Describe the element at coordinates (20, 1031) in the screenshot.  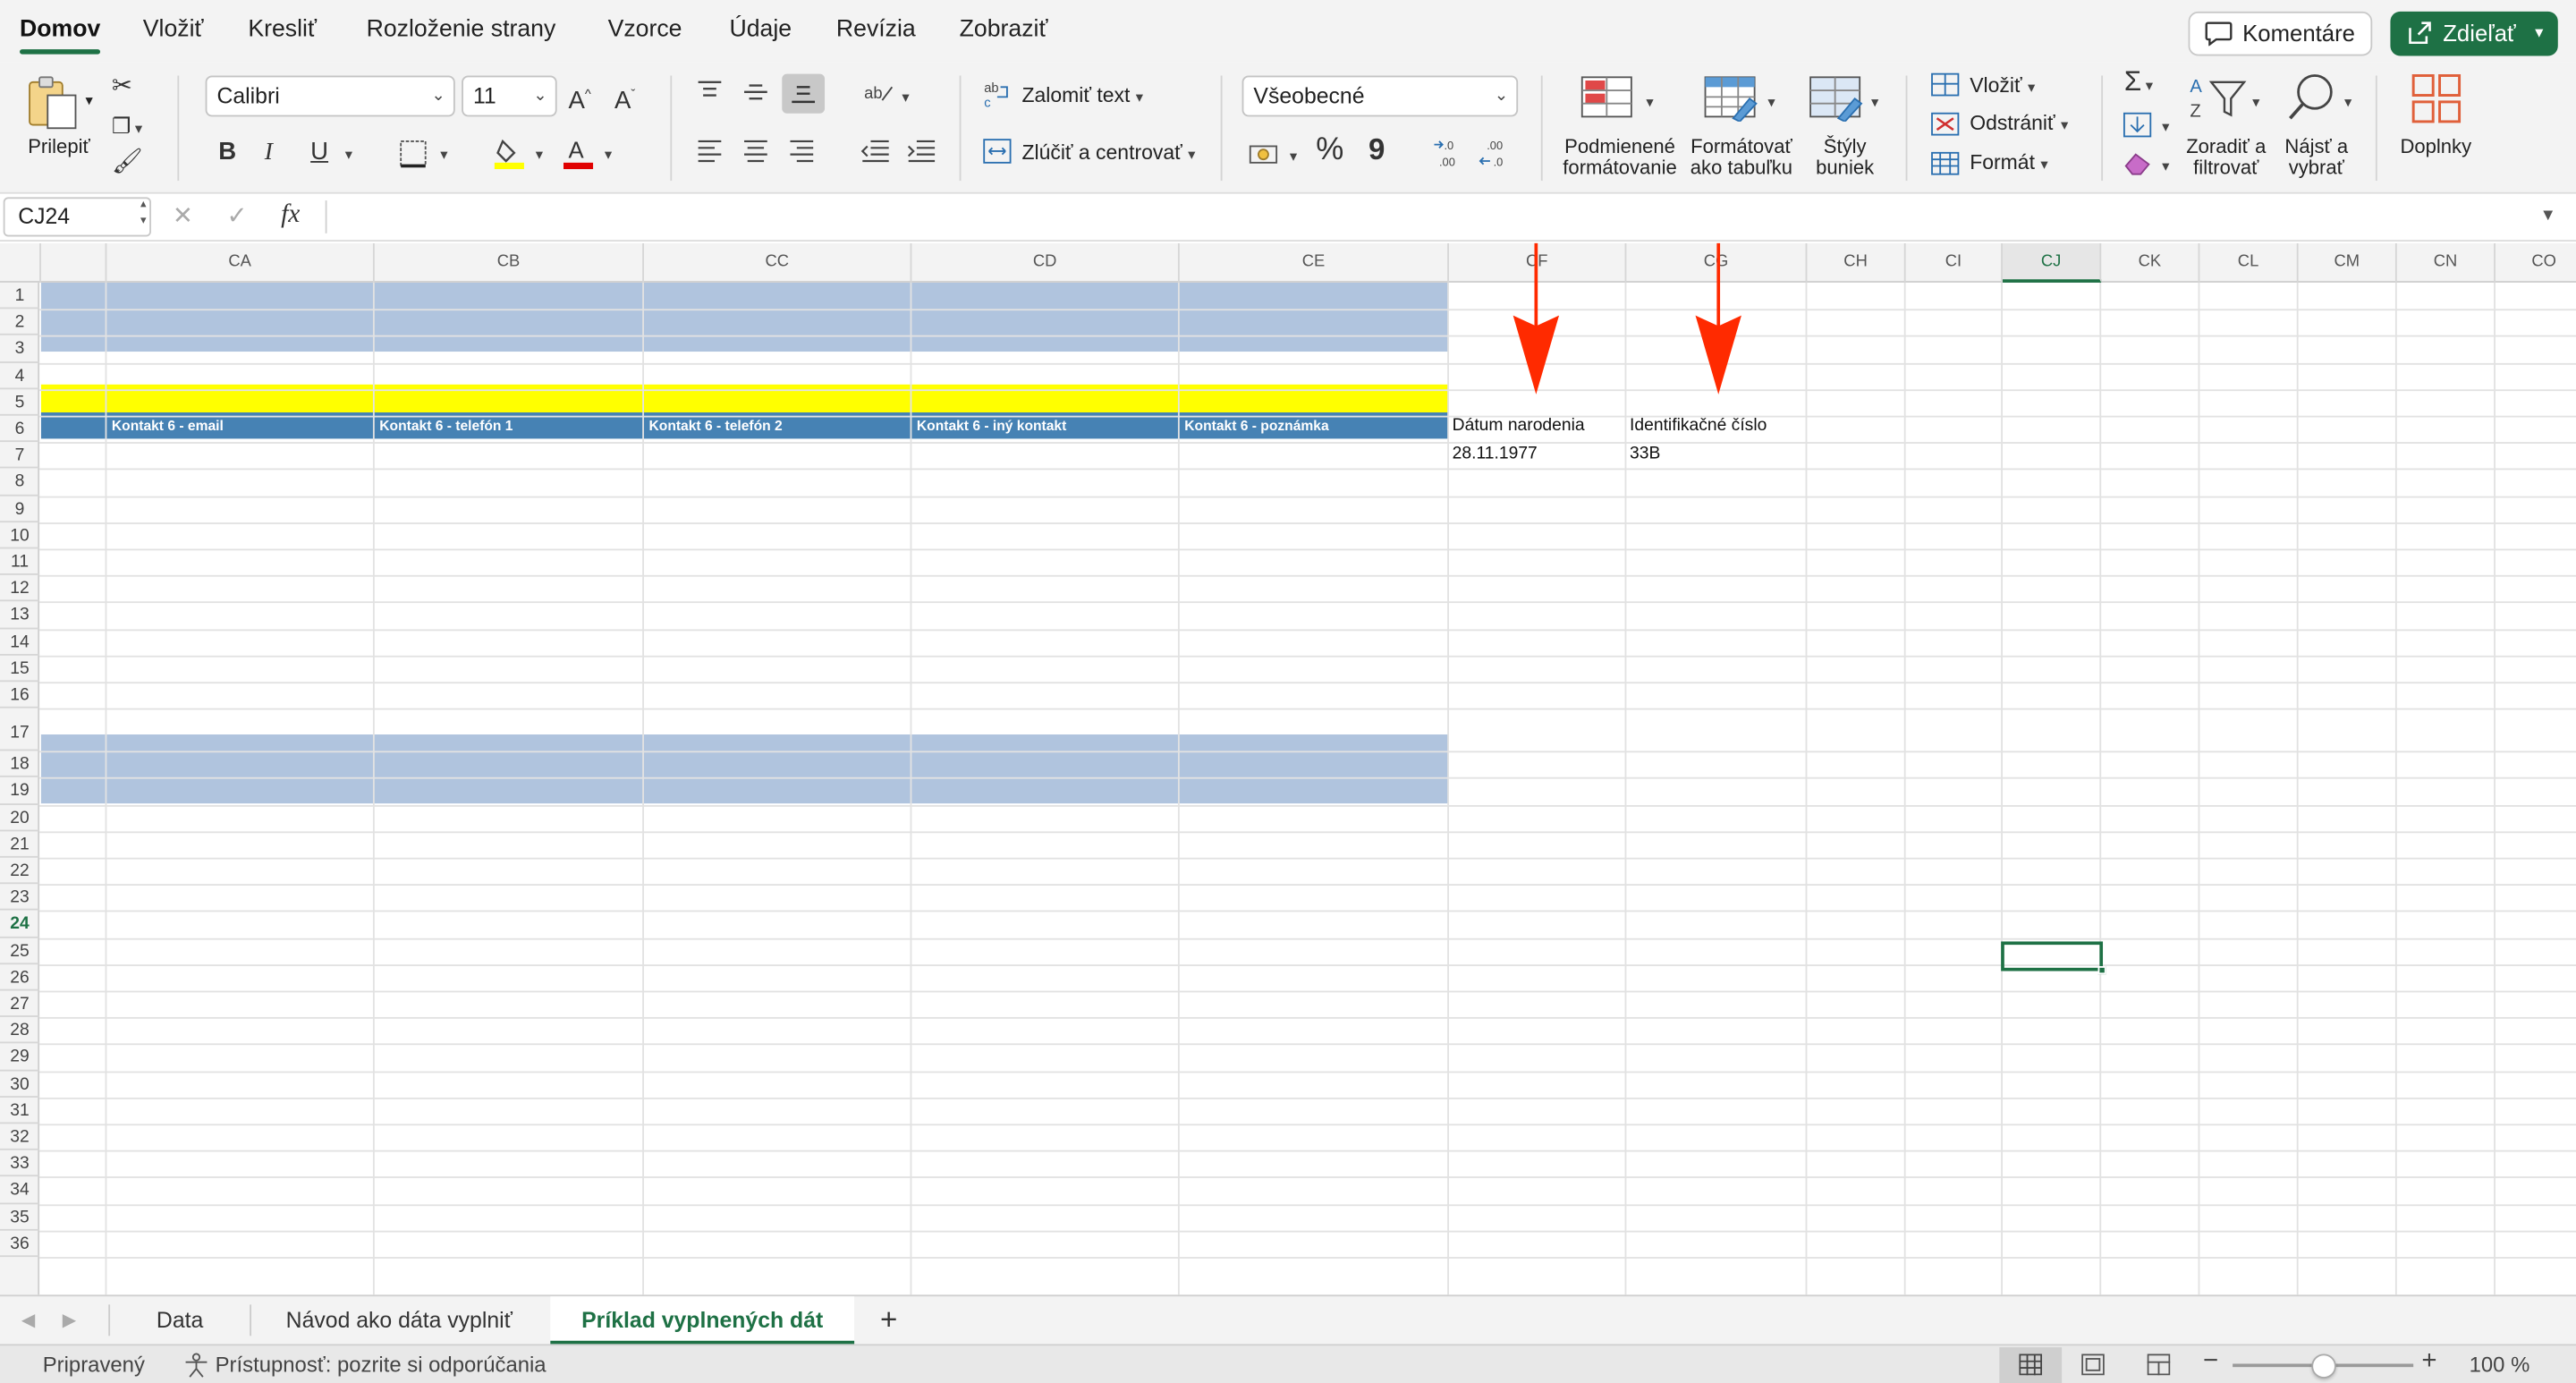
I see `row-header-28: 28` at that location.